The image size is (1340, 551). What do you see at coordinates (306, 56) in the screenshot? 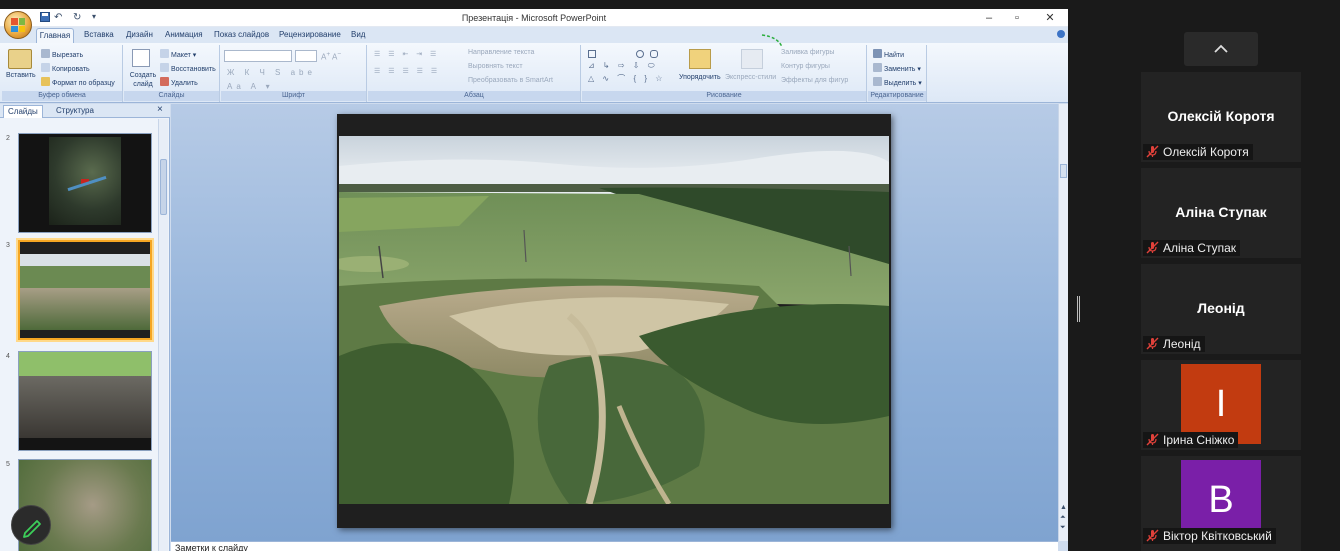
I see `font-size-input` at bounding box center [306, 56].